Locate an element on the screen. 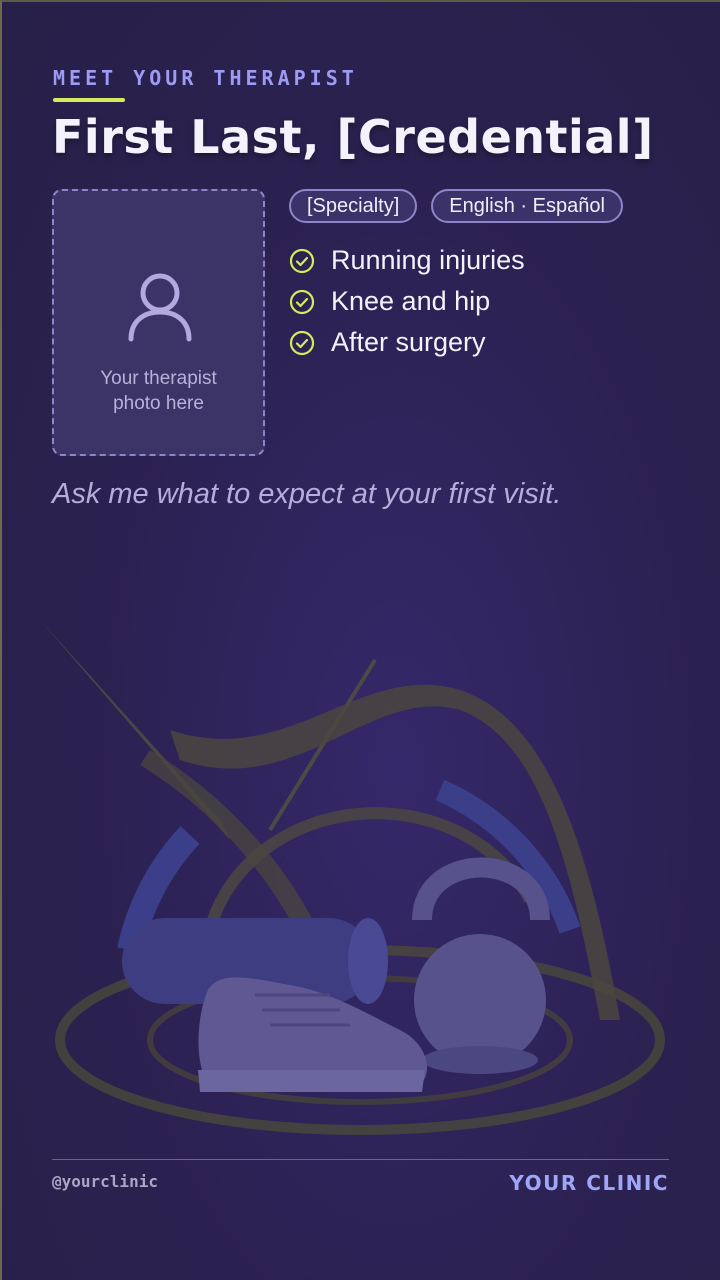 The image size is (720, 1280). therapist-name-title: First Last, [Credential] is located at coordinates (353, 137).